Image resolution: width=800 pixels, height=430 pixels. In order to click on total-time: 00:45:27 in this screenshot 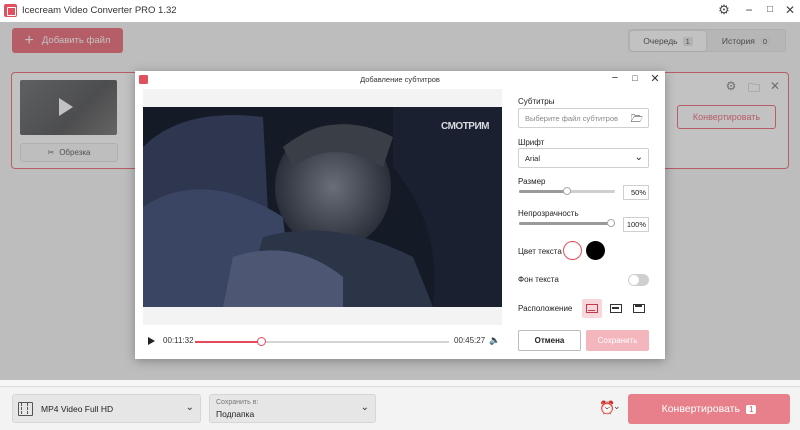, I will do `click(470, 340)`.